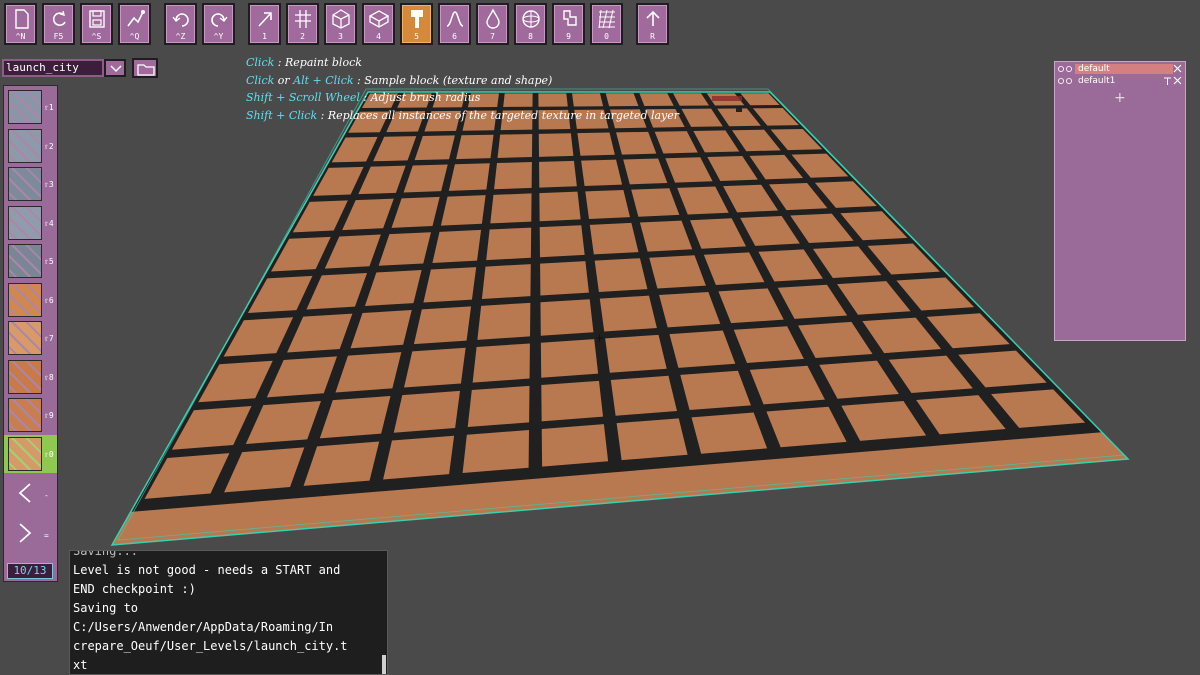 This screenshot has width=1200, height=675. Describe the element at coordinates (80, 665) in the screenshot. I see `console-line: xt` at that location.